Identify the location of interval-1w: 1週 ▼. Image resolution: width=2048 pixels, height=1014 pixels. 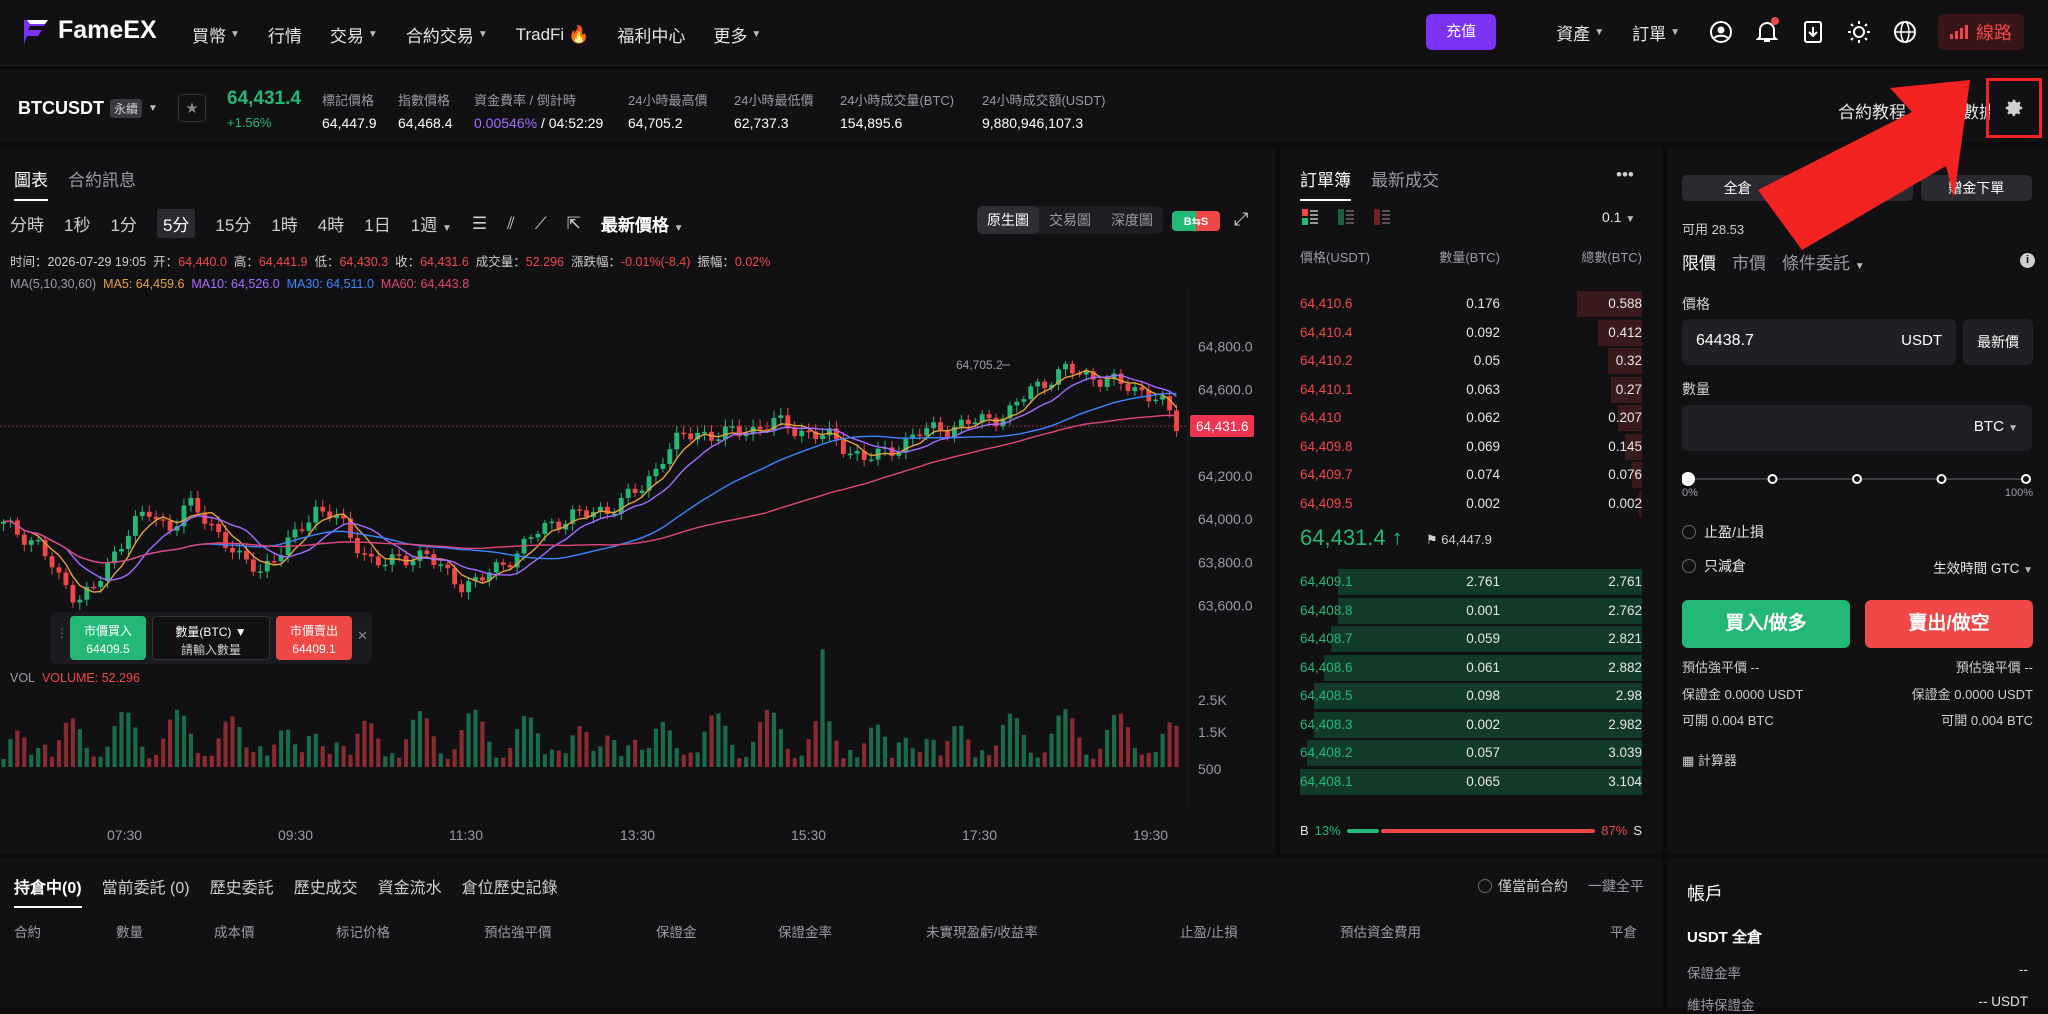
(431, 223).